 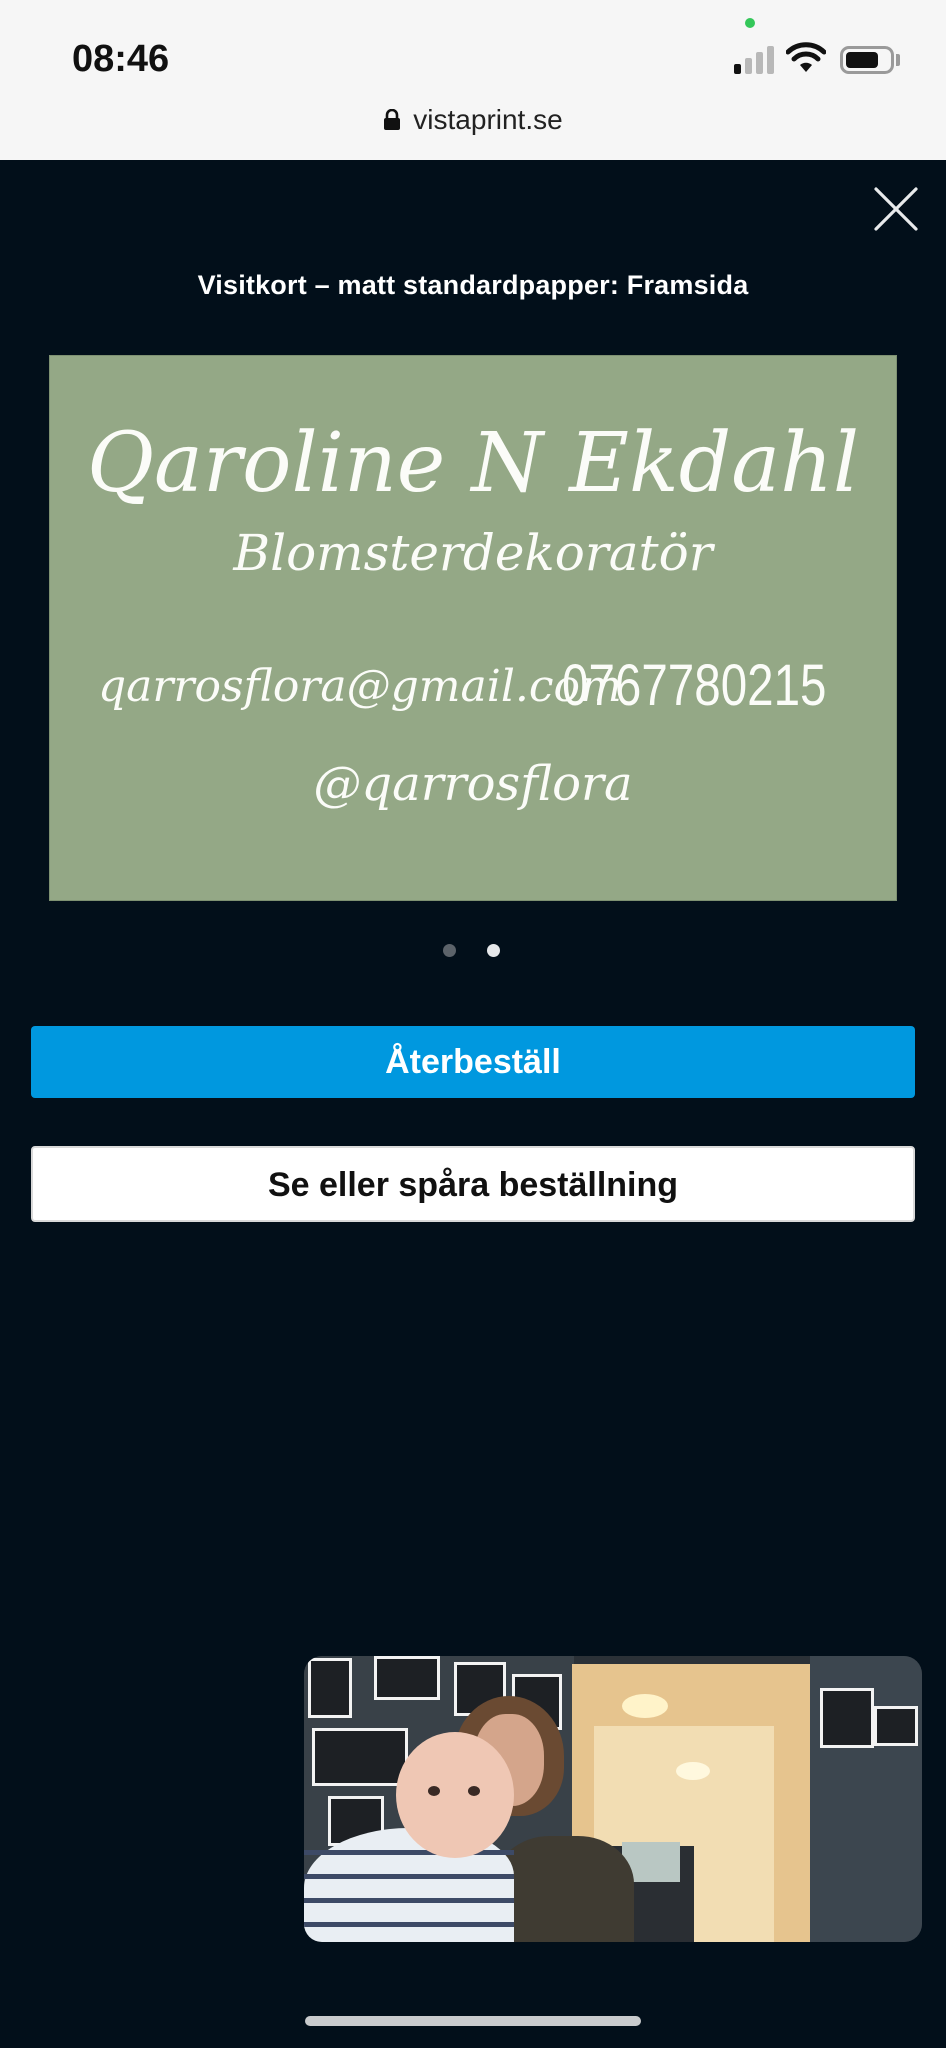 I want to click on wifi-icon, so click(x=806, y=57).